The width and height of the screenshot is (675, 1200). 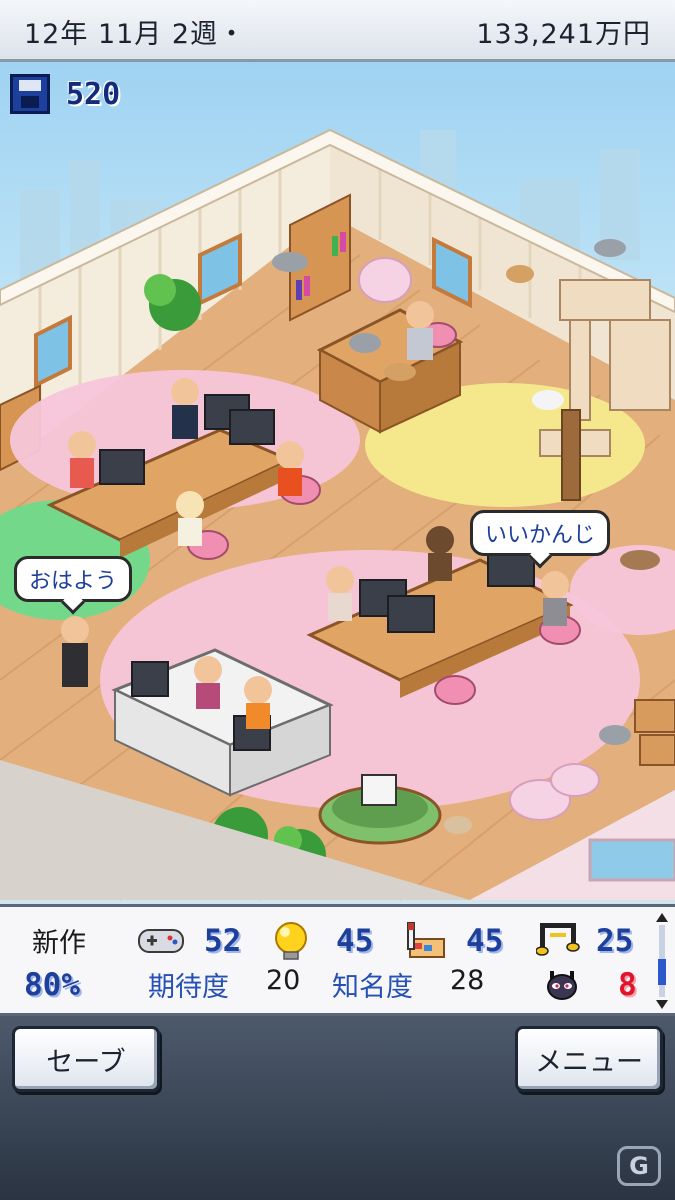 What do you see at coordinates (30, 94) in the screenshot?
I see `floppy-disk-icon` at bounding box center [30, 94].